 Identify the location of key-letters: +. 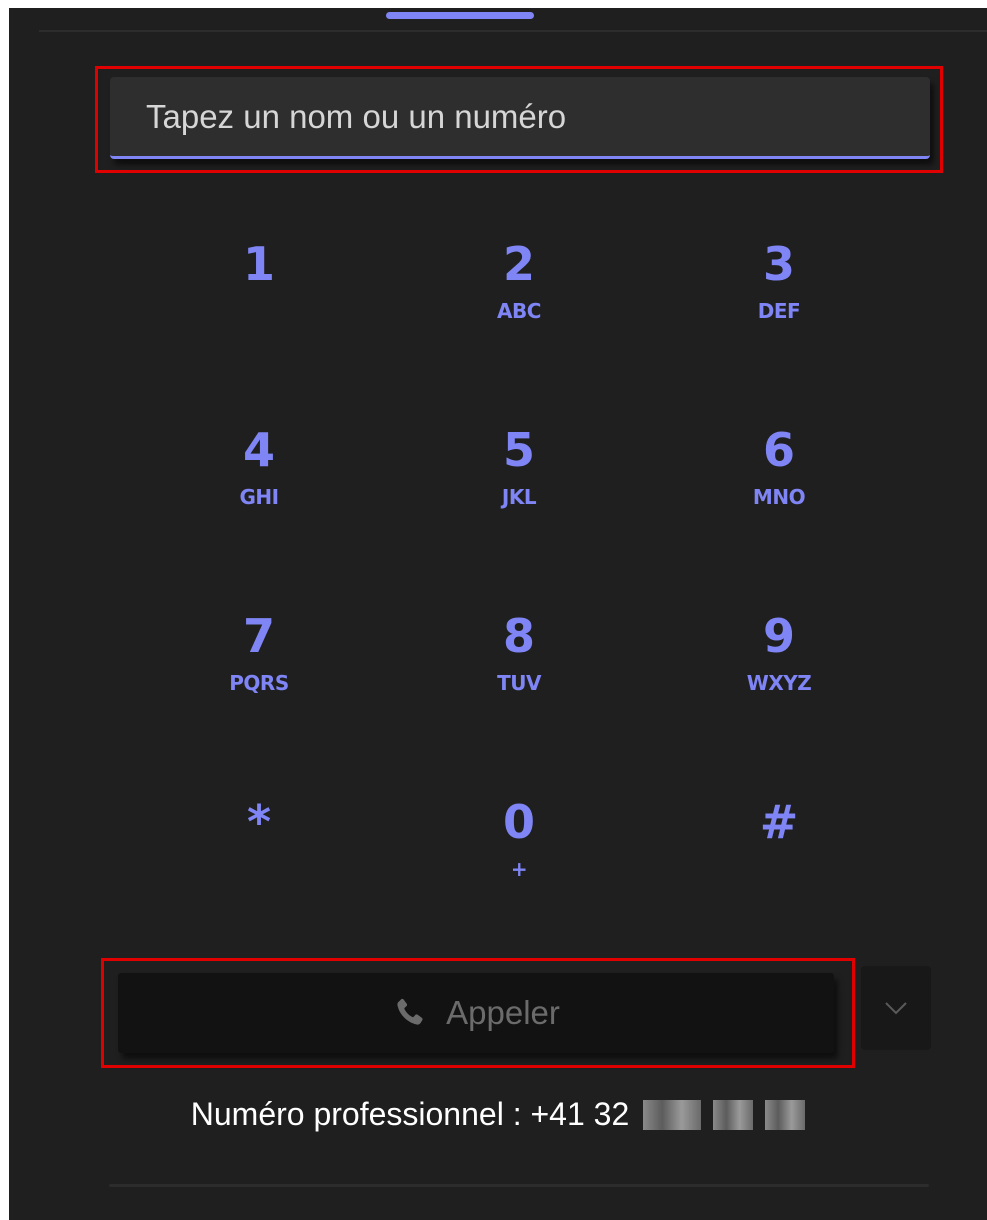
(519, 869).